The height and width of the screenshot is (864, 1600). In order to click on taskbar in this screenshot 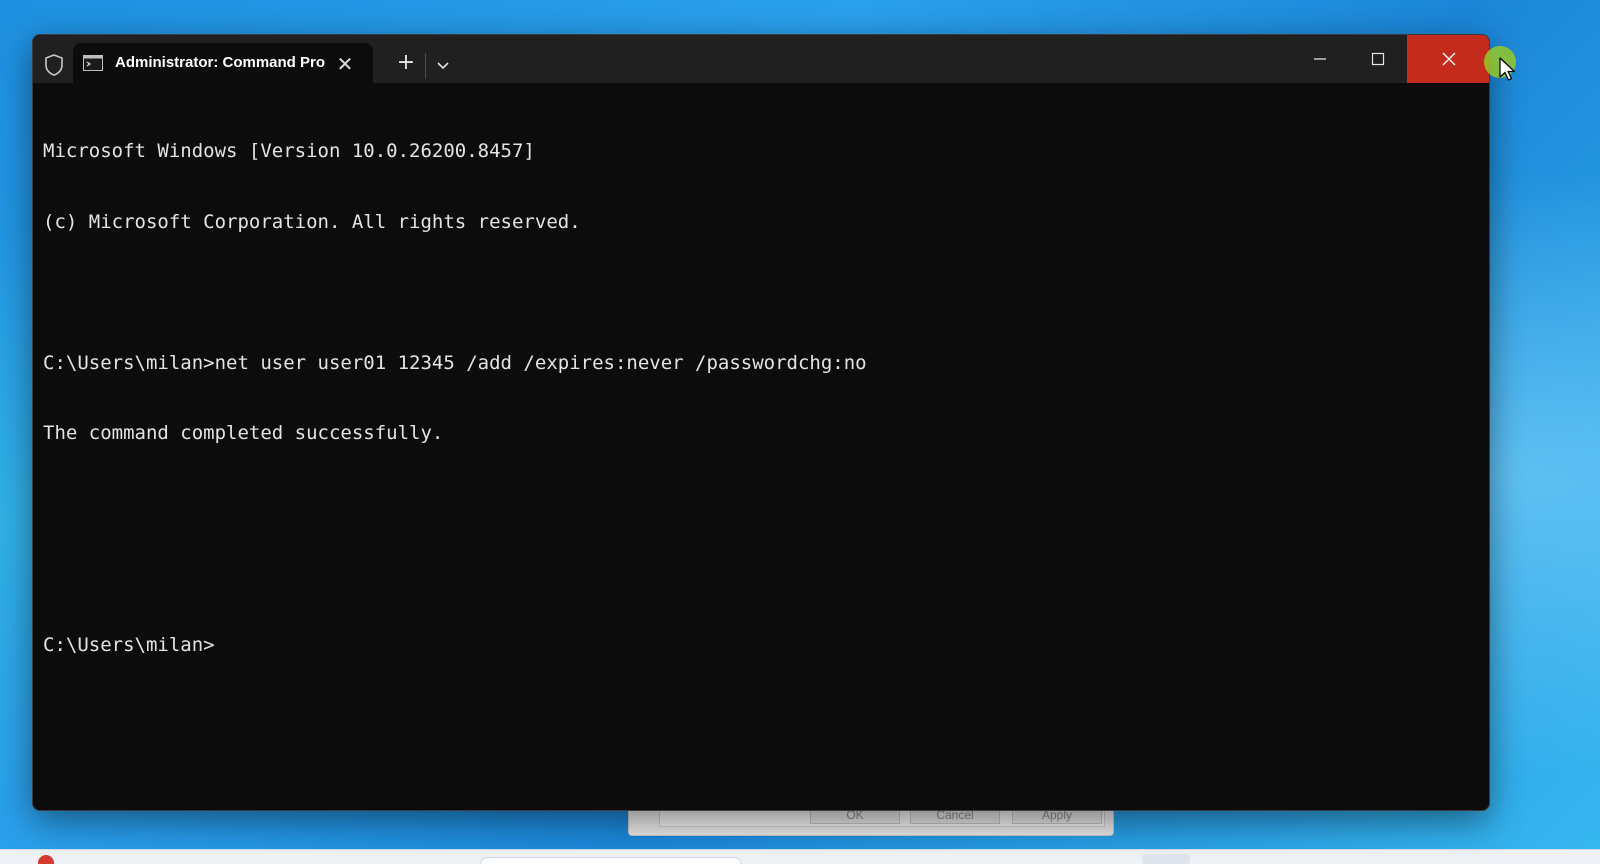, I will do `click(800, 856)`.